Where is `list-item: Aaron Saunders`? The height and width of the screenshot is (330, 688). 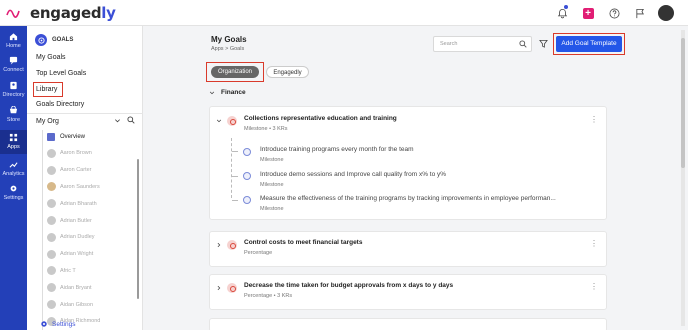 list-item: Aaron Saunders is located at coordinates (92, 187).